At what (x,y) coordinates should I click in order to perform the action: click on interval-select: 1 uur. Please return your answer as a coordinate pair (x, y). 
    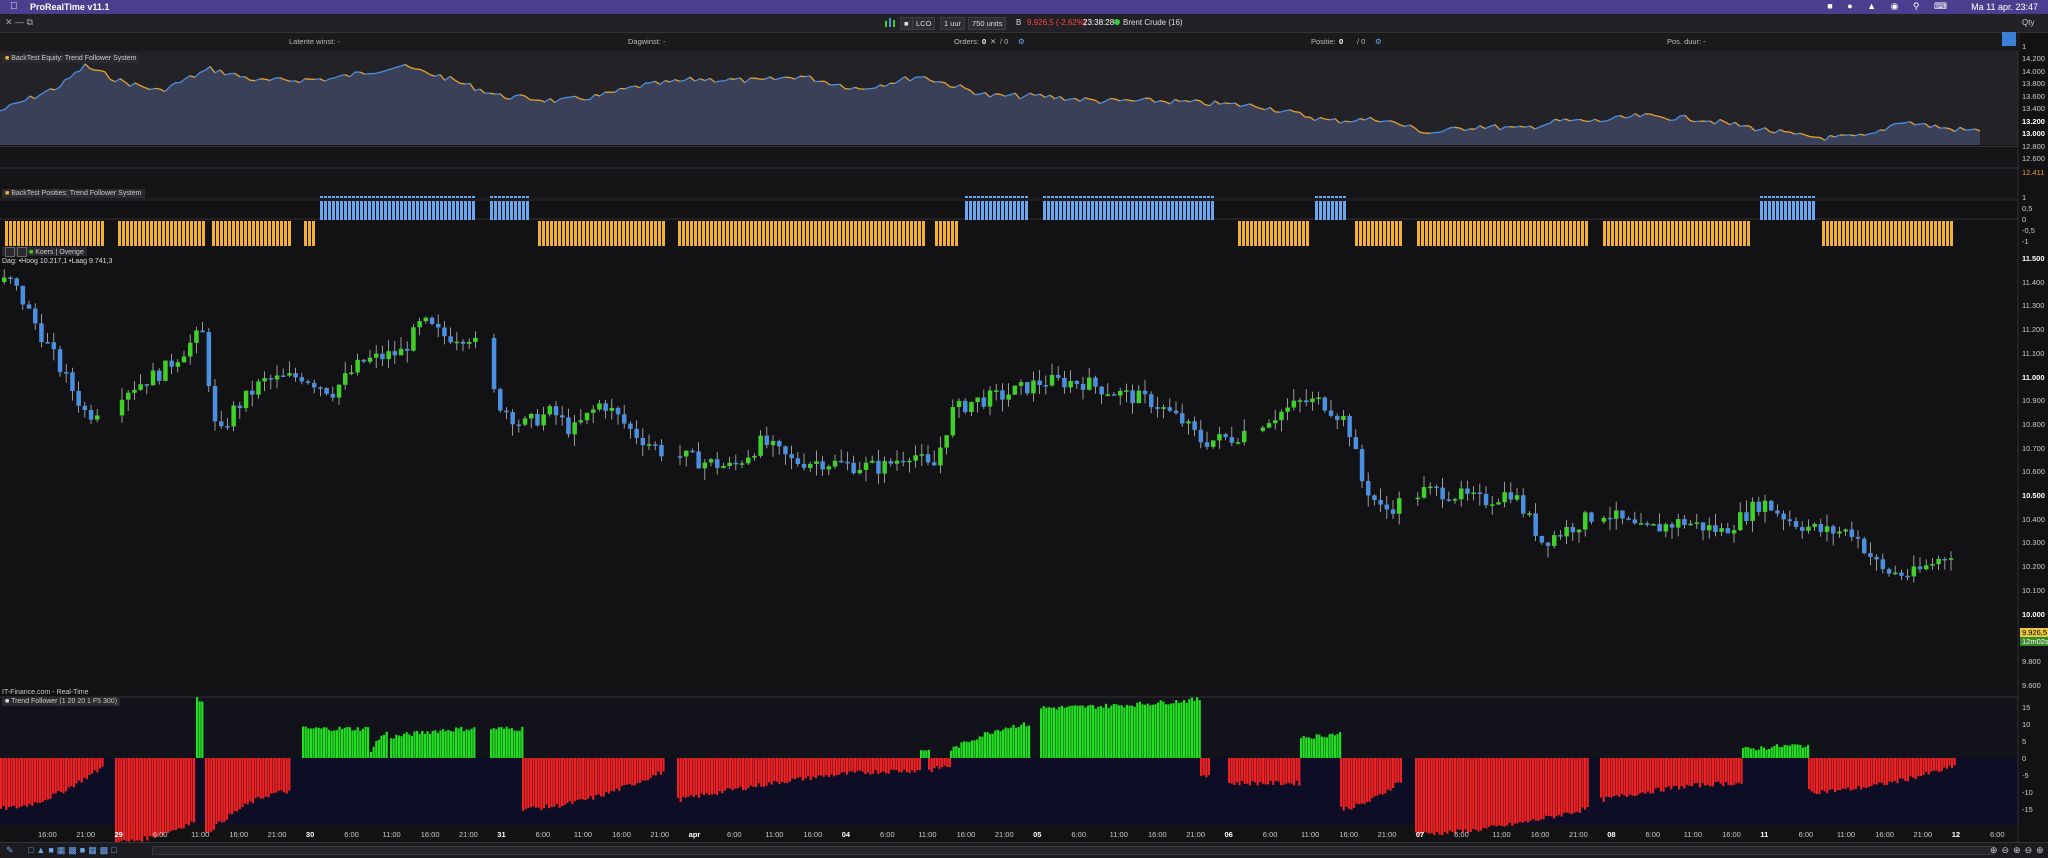
    Looking at the image, I should click on (952, 23).